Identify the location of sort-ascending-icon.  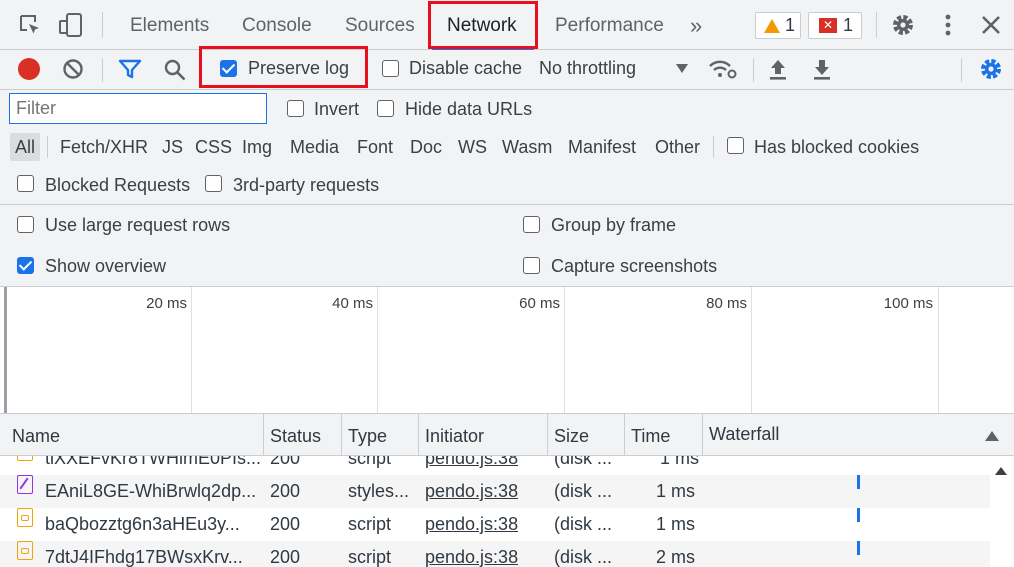
(992, 436).